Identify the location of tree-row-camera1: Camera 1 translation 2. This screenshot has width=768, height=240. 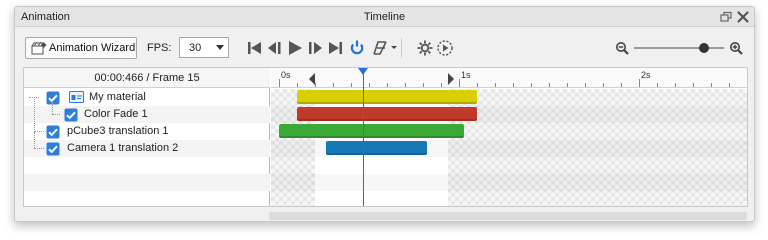
(147, 144).